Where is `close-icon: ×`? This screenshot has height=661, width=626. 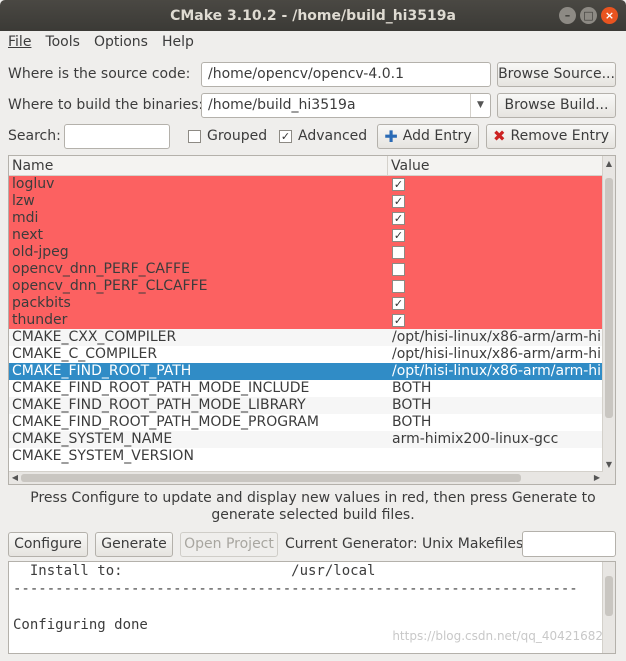 close-icon: × is located at coordinates (609, 15).